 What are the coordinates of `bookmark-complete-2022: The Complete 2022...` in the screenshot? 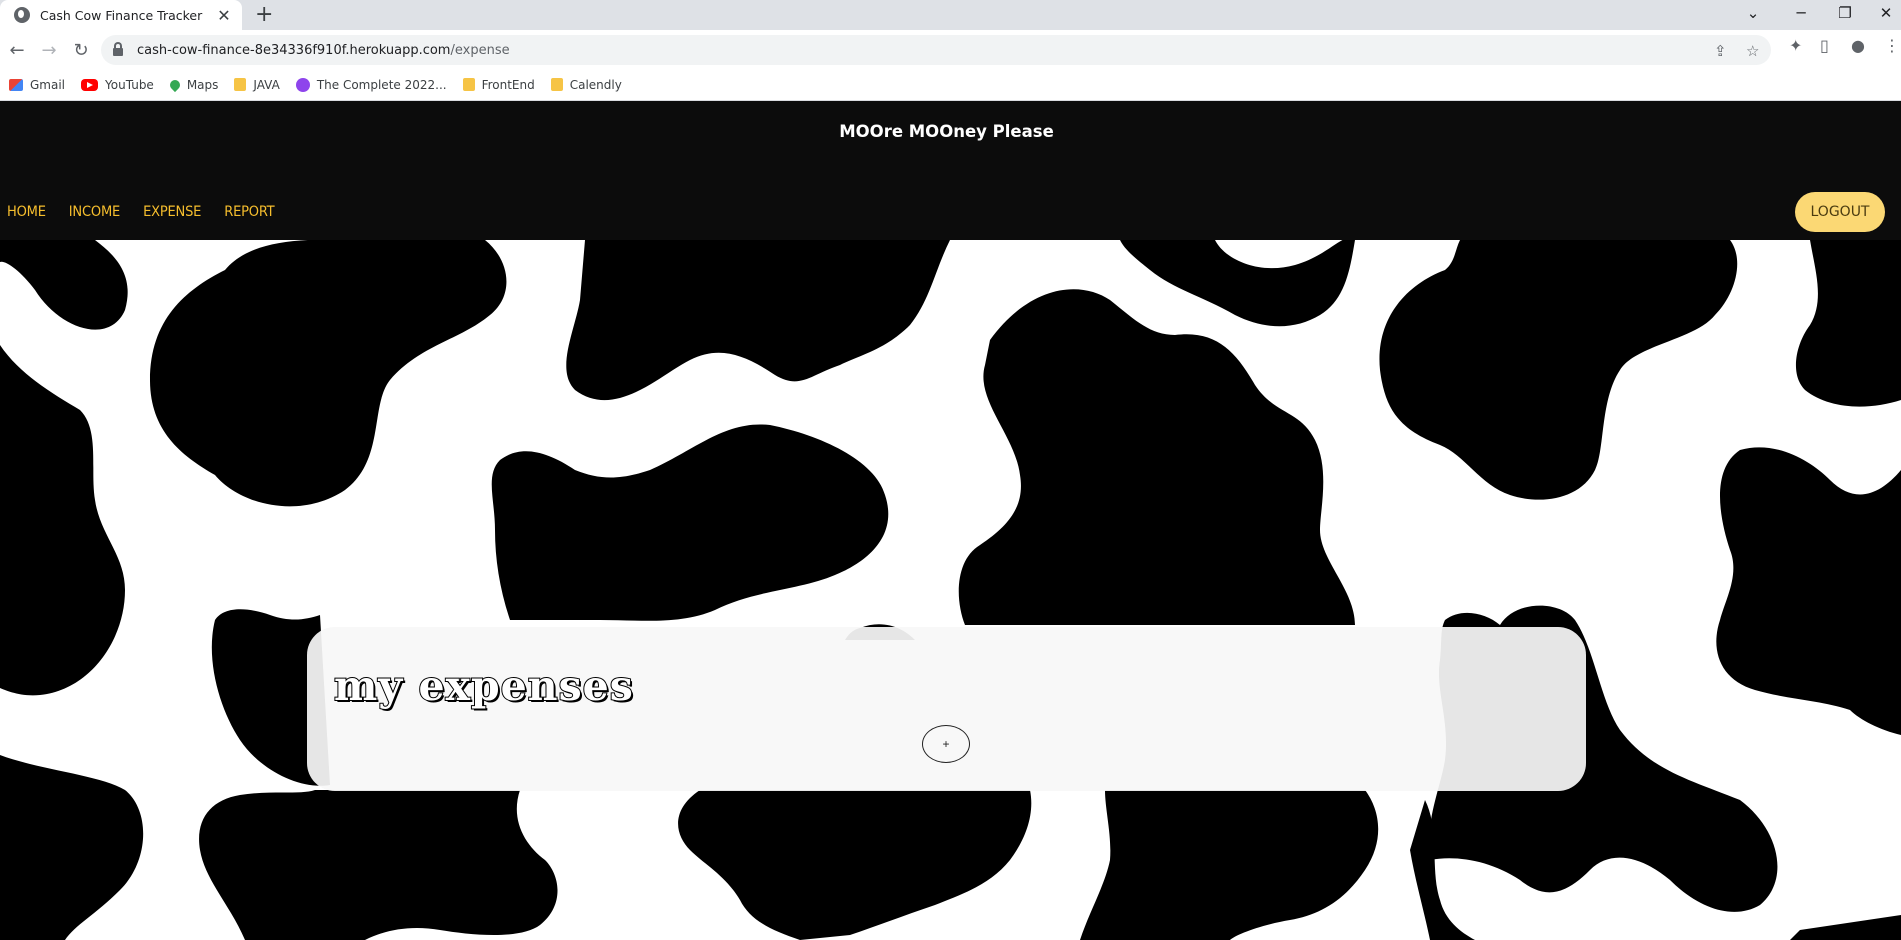 It's located at (371, 84).